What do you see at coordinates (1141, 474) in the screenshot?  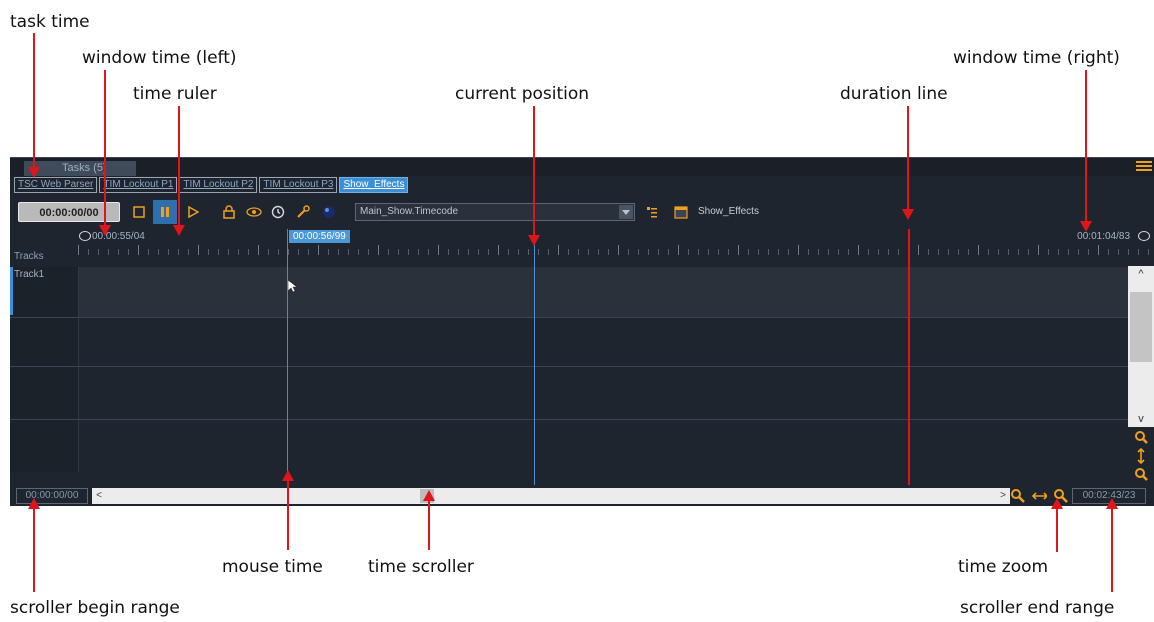 I see `vertical-zoom-out-icon` at bounding box center [1141, 474].